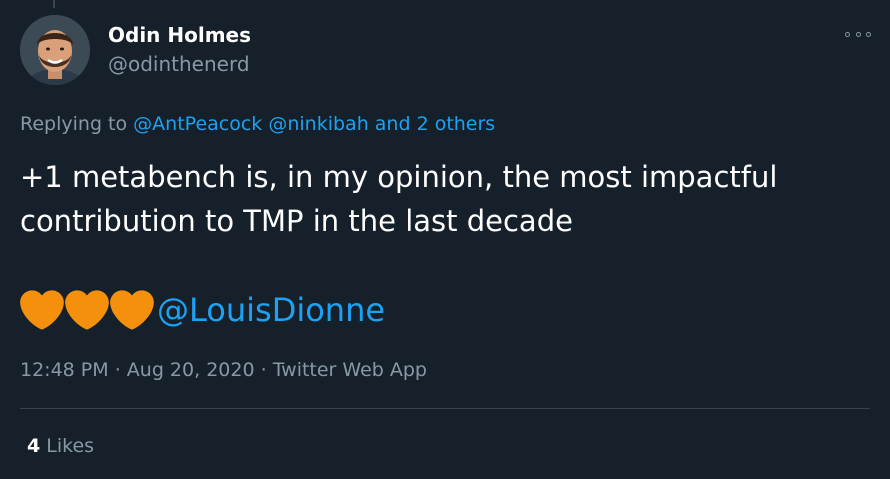  I want to click on more-options-icon, so click(858, 34).